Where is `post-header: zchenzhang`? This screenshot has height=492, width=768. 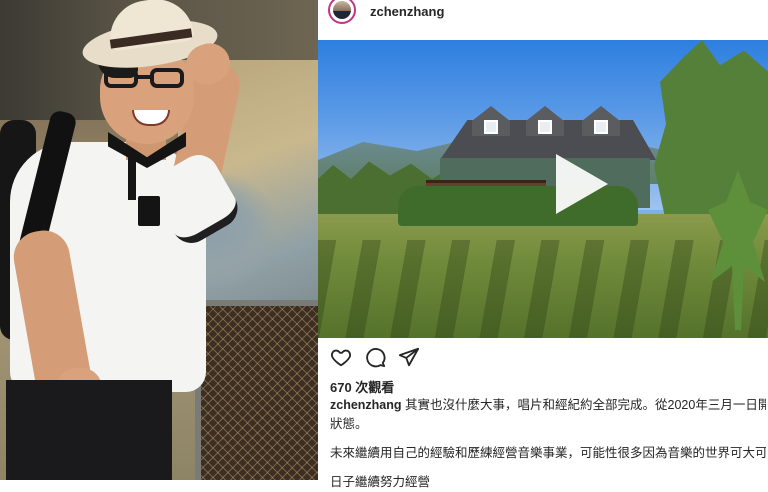 post-header: zchenzhang is located at coordinates (543, 13).